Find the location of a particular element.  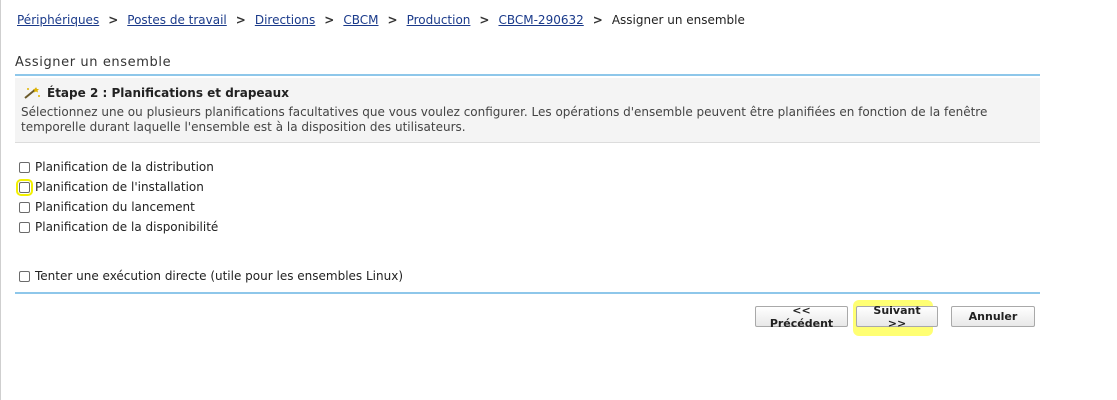

availability-schedule-checkbox is located at coordinates (24, 227).